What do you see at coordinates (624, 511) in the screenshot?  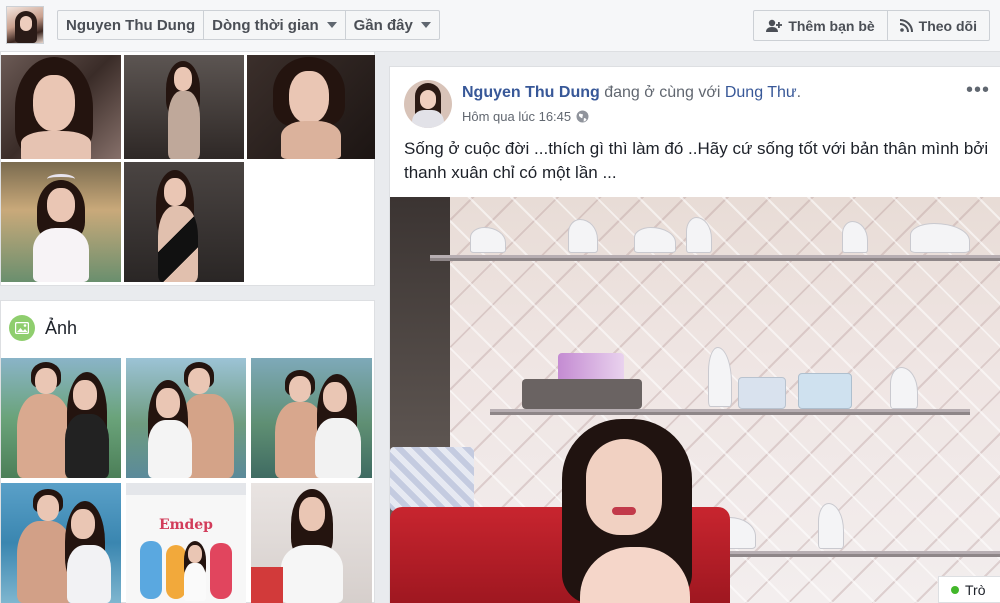 I see `photo-woman-lips` at bounding box center [624, 511].